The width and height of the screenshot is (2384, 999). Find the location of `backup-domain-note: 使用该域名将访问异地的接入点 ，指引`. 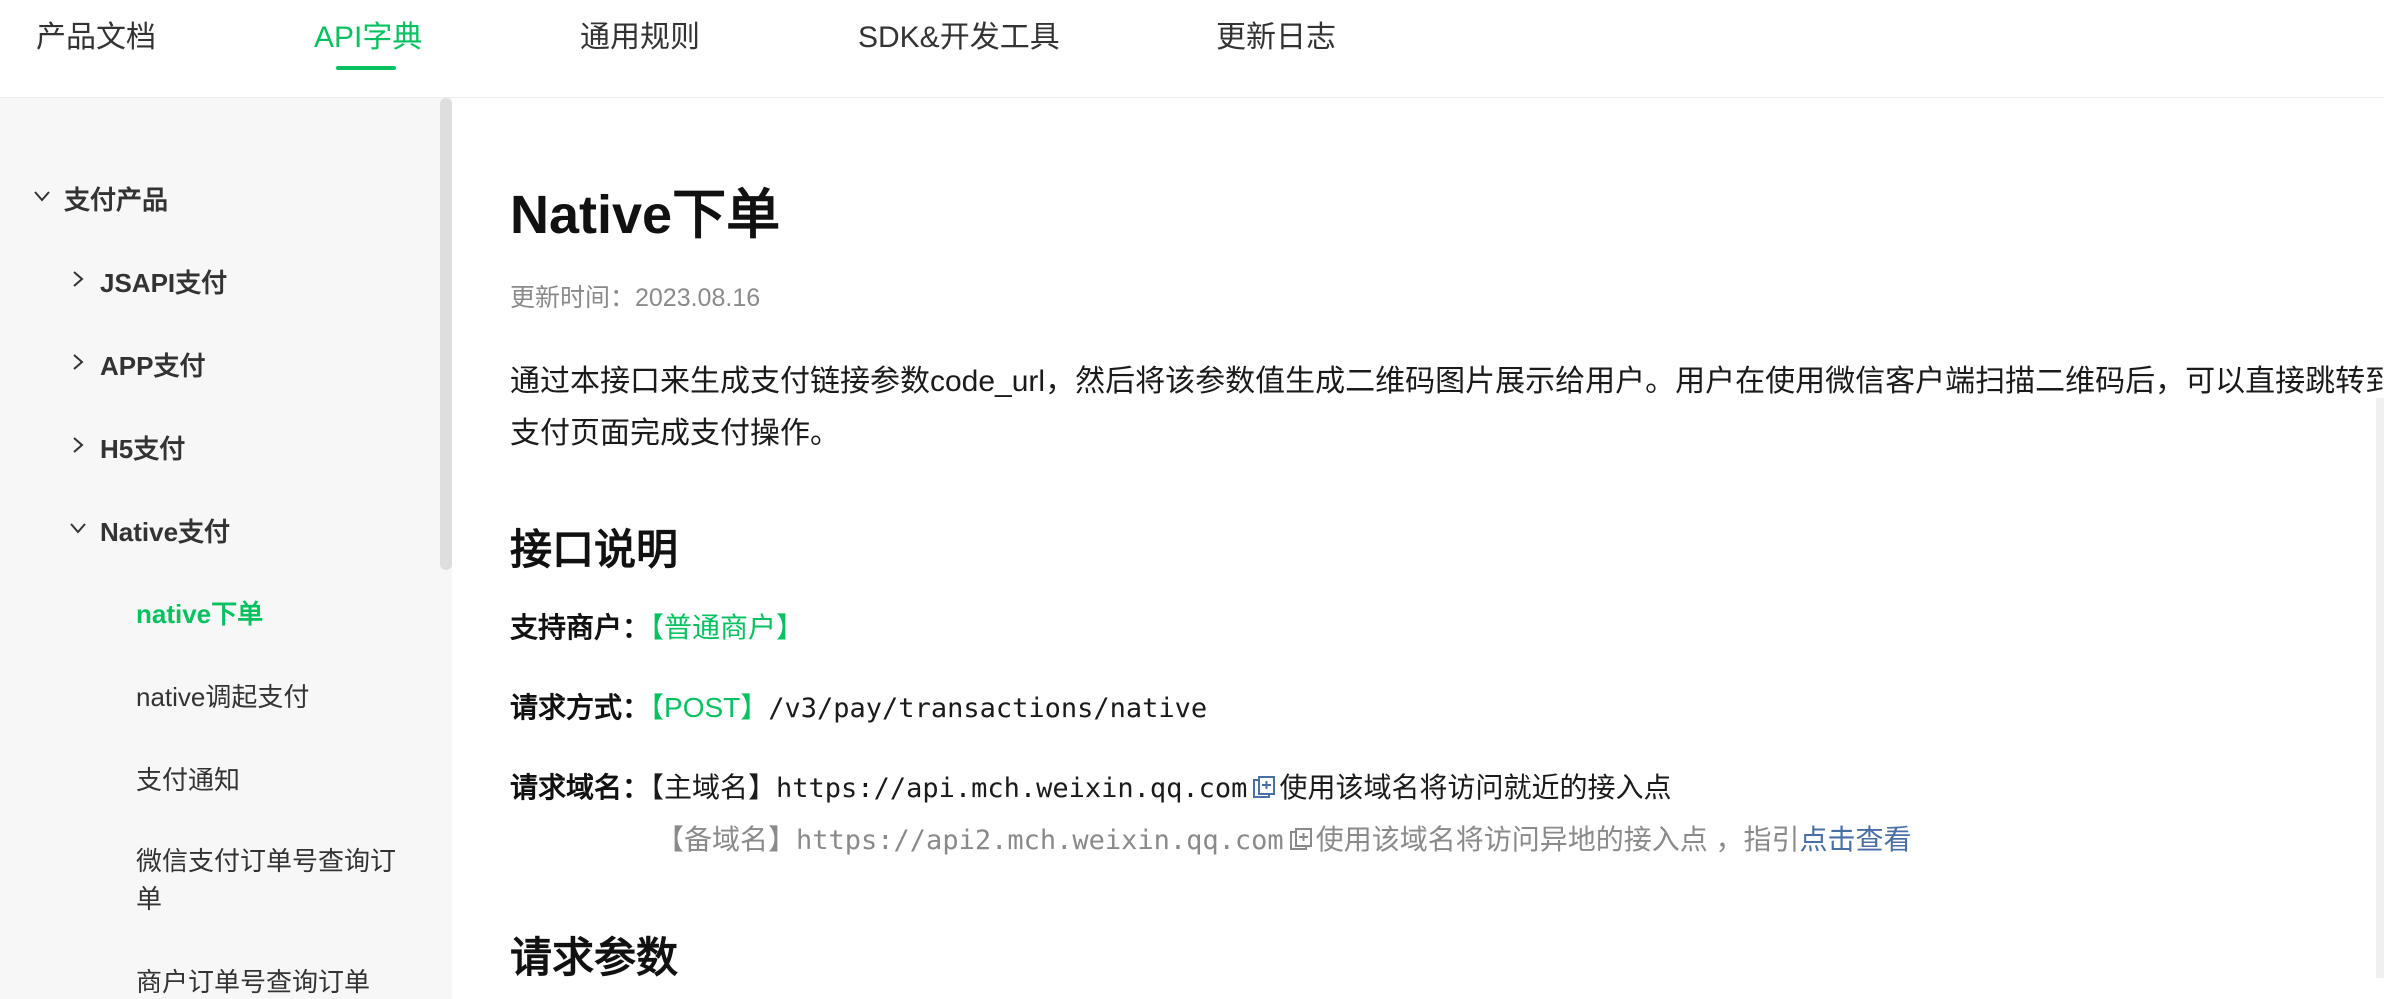

backup-domain-note: 使用该域名将访问异地的接入点 ，指引 is located at coordinates (1557, 839).